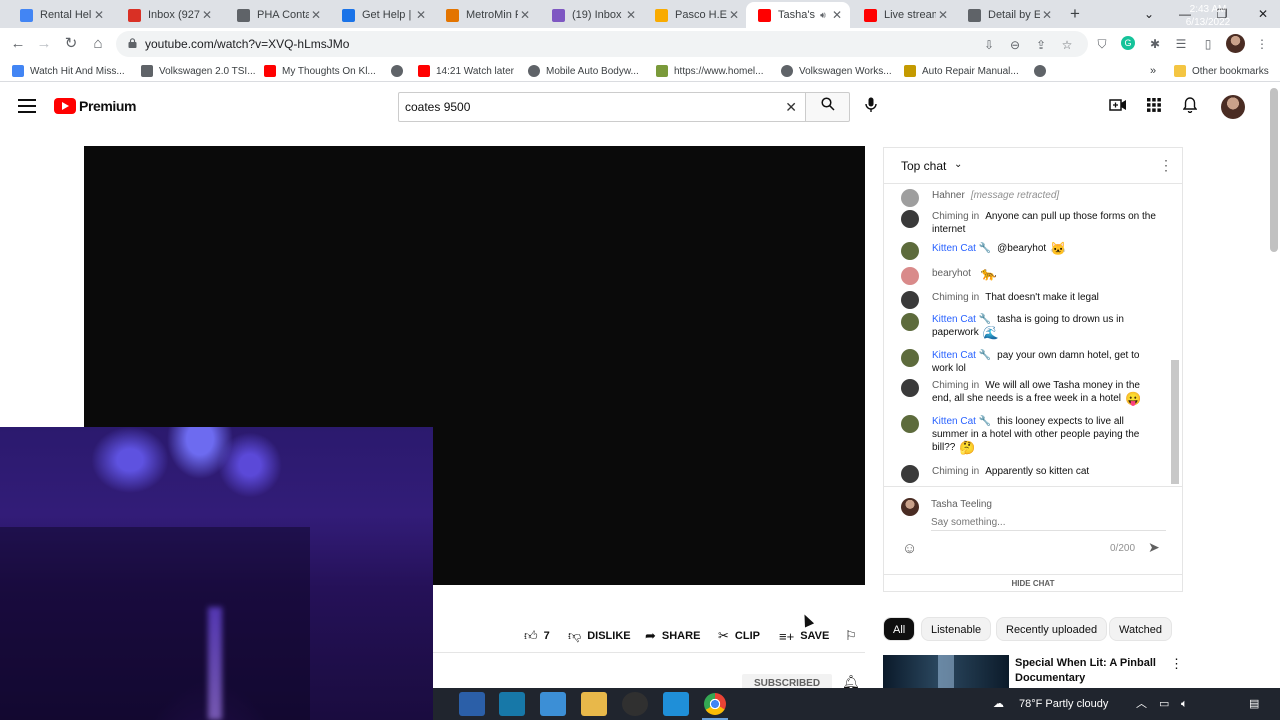  What do you see at coordinates (1141, 704) in the screenshot?
I see `tray-chevron-icon: ︿` at bounding box center [1141, 704].